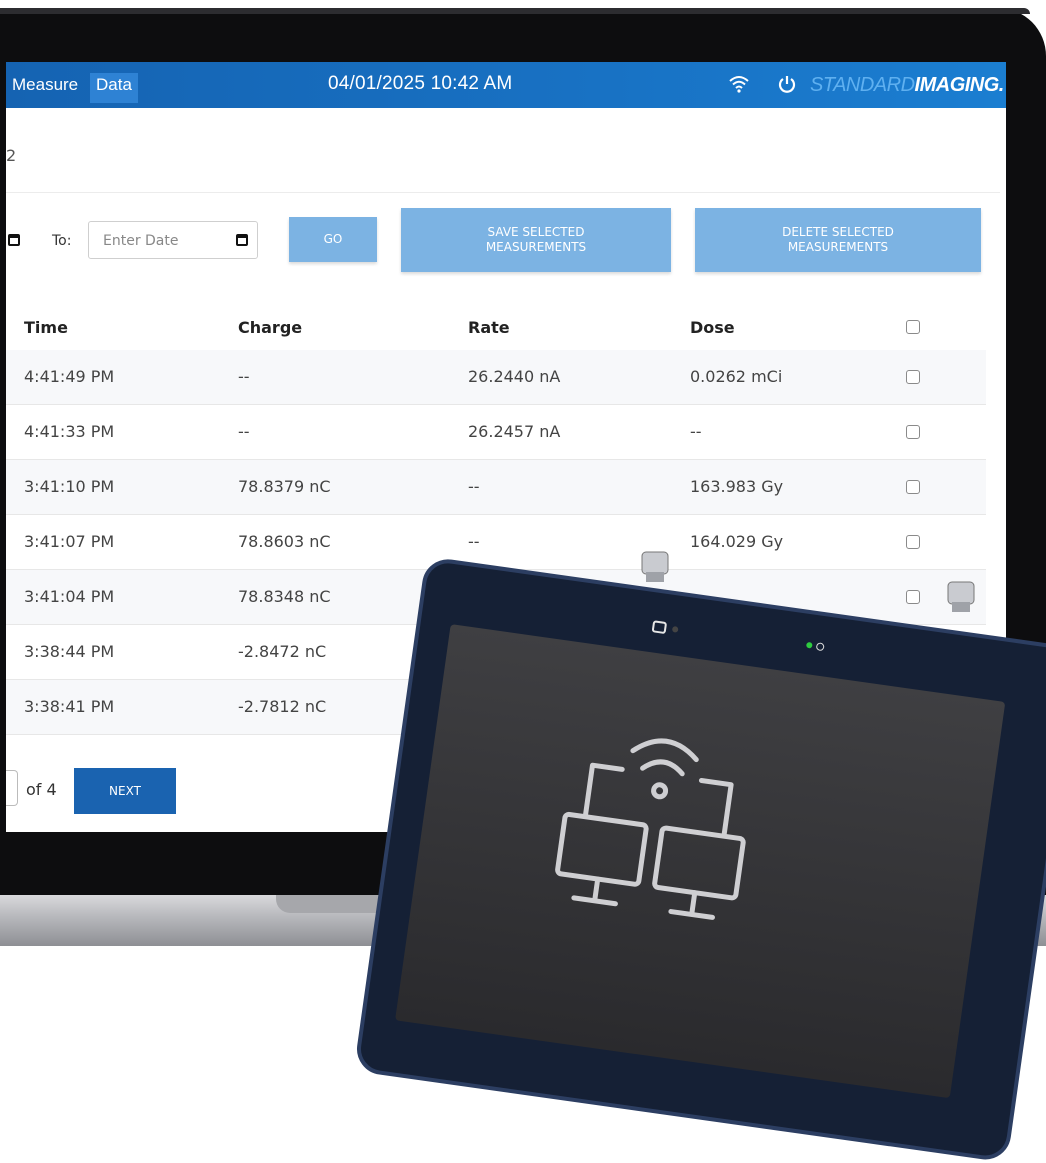 The width and height of the screenshot is (1046, 1163). Describe the element at coordinates (536, 232) in the screenshot. I see `save-button-label-line1: SAVE SELECTED` at that location.